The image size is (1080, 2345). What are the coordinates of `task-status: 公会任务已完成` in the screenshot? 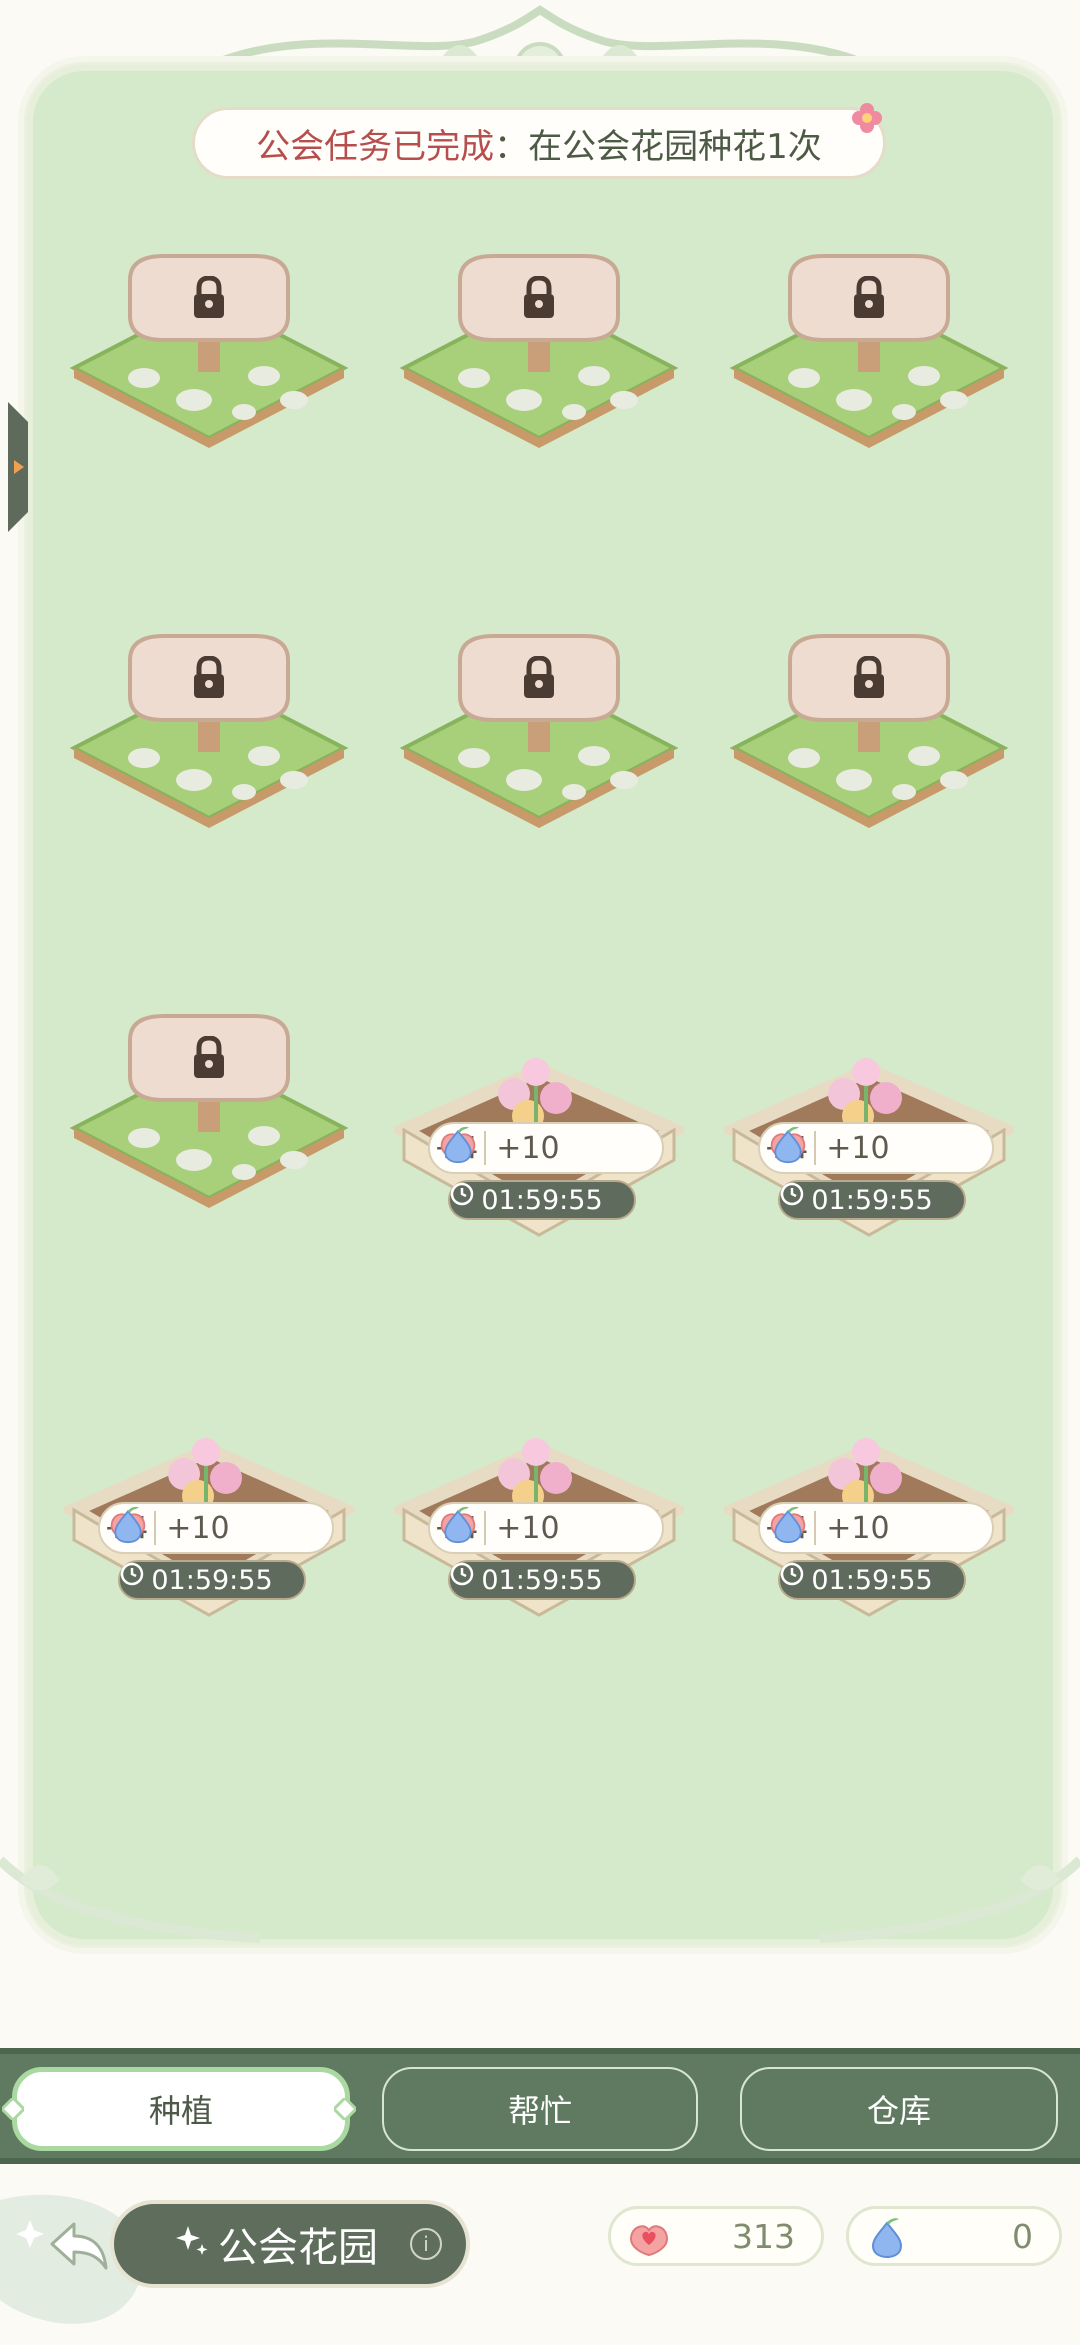 It's located at (375, 146).